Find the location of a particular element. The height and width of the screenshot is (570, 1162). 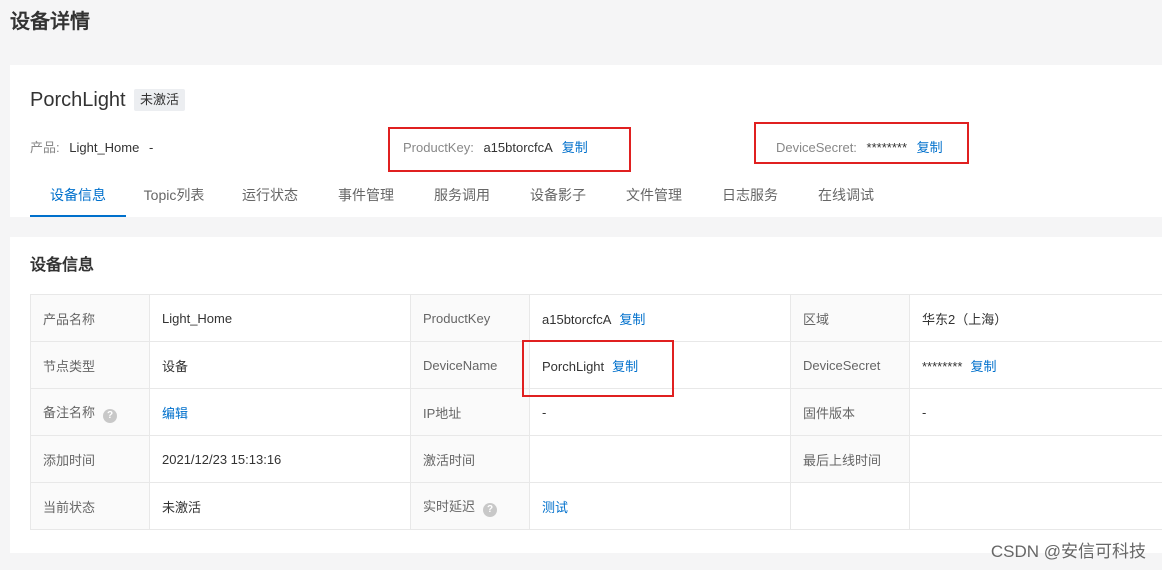

field-label: DeviceSecret is located at coordinates (850, 365).